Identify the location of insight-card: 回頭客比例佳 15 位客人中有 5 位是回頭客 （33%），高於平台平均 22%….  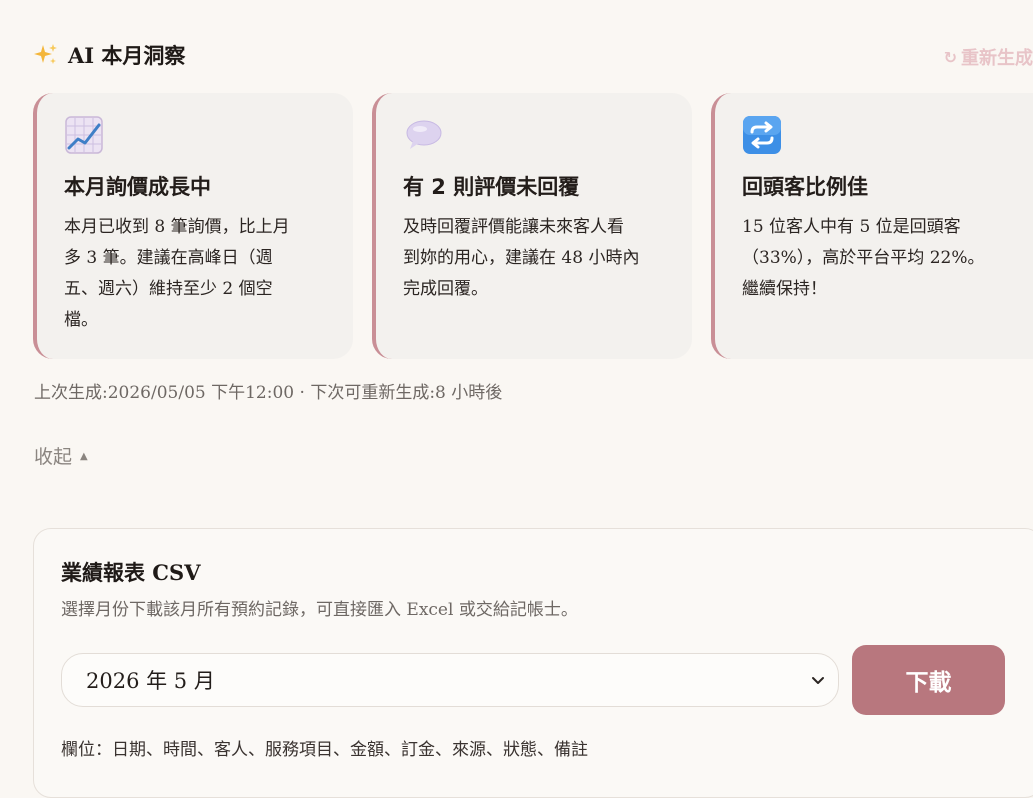
(872, 226).